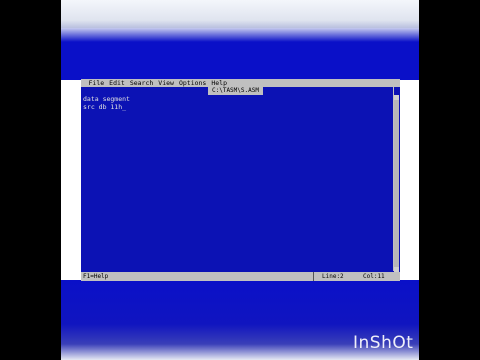 This screenshot has height=360, width=480. What do you see at coordinates (396, 97) in the screenshot?
I see `scroll-up-arrow` at bounding box center [396, 97].